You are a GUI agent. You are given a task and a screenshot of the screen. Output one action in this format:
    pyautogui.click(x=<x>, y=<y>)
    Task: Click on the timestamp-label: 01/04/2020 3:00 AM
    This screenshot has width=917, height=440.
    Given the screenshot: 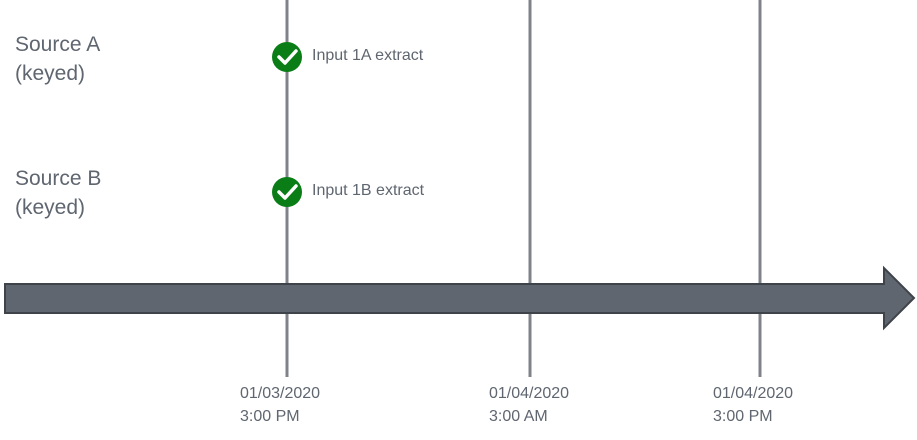 What is the action you would take?
    pyautogui.click(x=549, y=405)
    